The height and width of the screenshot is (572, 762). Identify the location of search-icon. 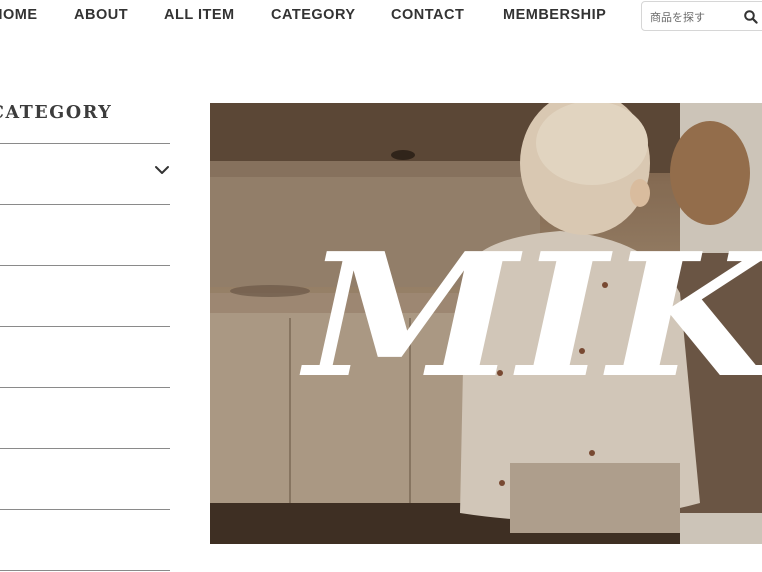
(751, 17).